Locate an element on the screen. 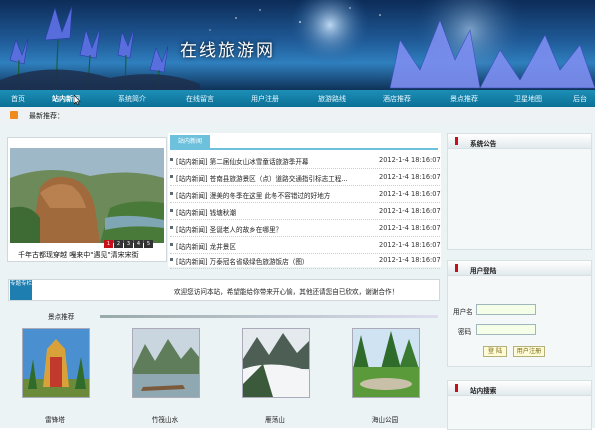 The width and height of the screenshot is (595, 430). scenic-caption: 竹筏山水 is located at coordinates (165, 419).